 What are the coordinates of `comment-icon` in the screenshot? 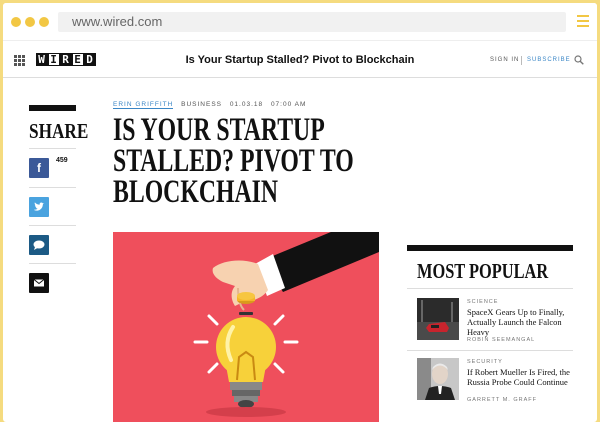 It's located at (39, 245).